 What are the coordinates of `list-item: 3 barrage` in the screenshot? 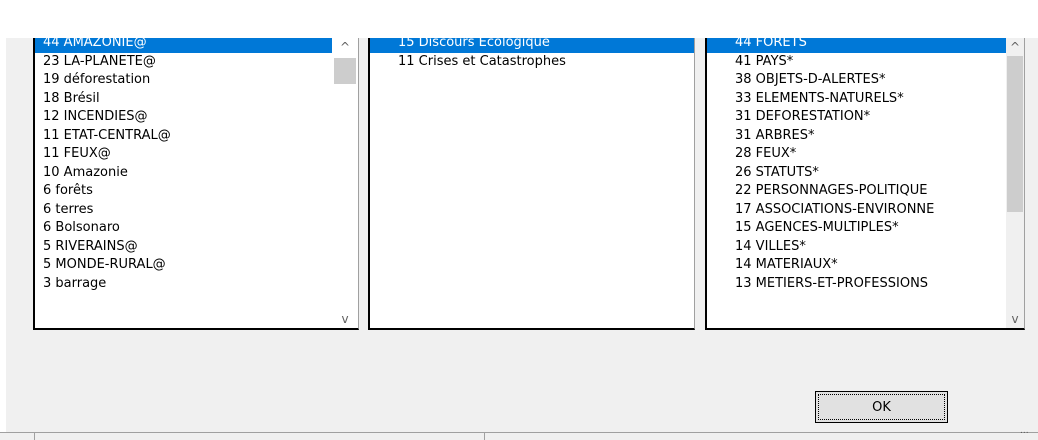 It's located at (183, 284).